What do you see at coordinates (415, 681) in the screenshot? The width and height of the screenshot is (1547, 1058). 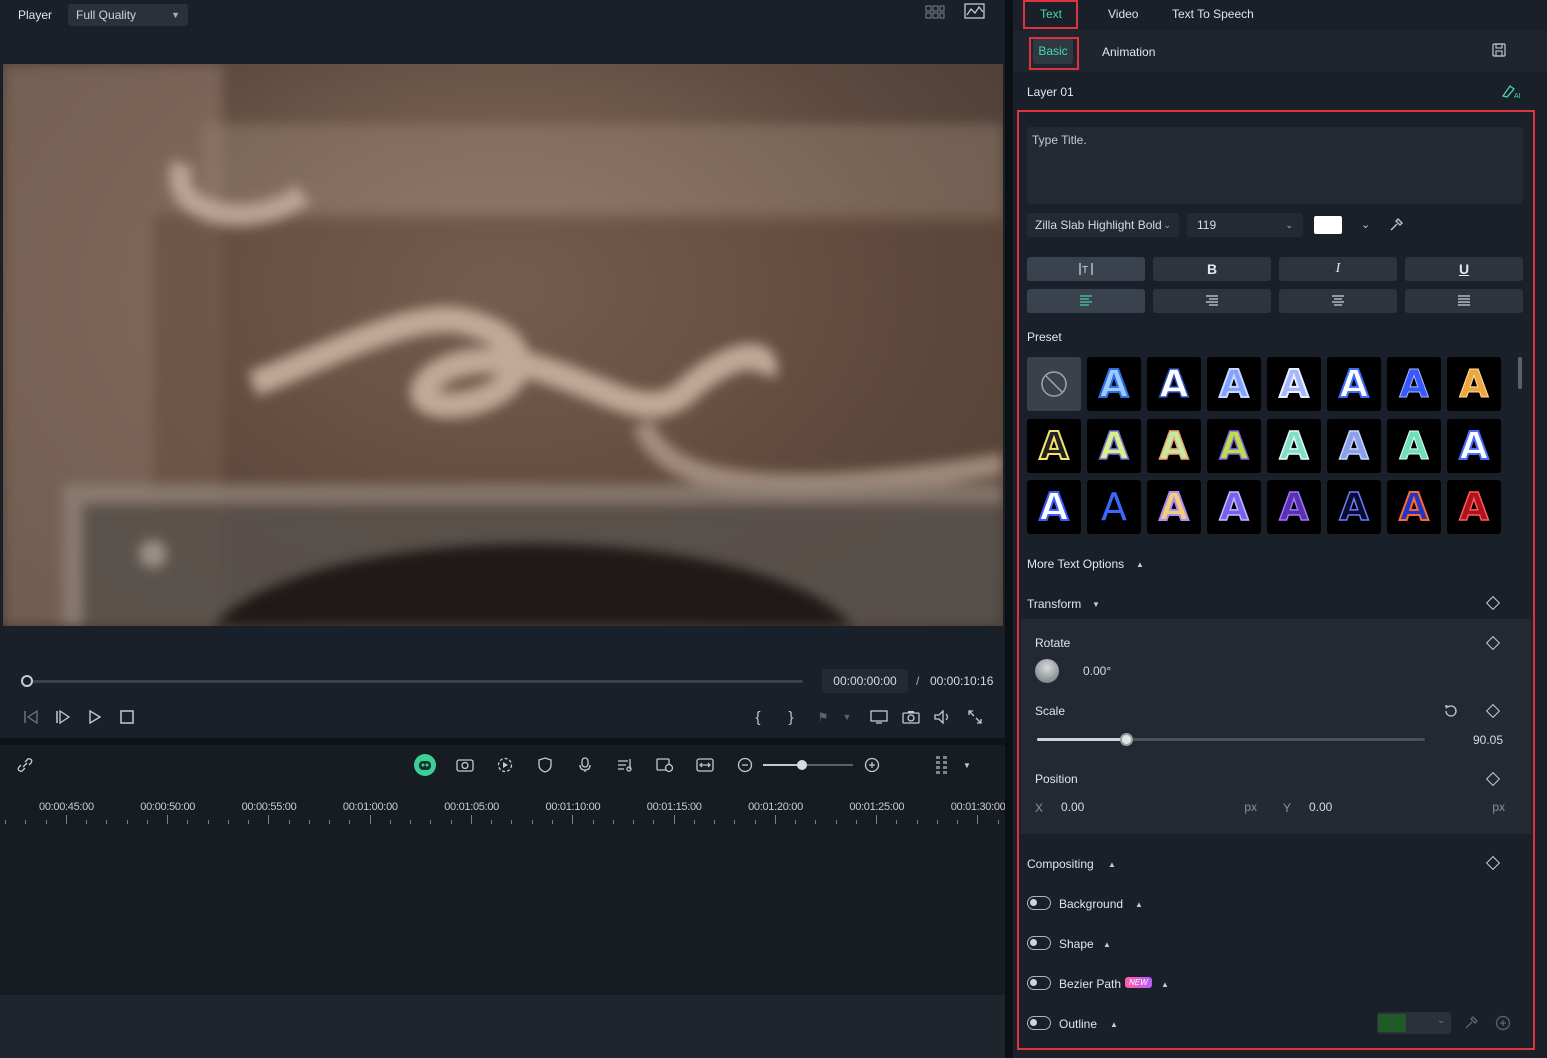 I see `playback-progress-track` at bounding box center [415, 681].